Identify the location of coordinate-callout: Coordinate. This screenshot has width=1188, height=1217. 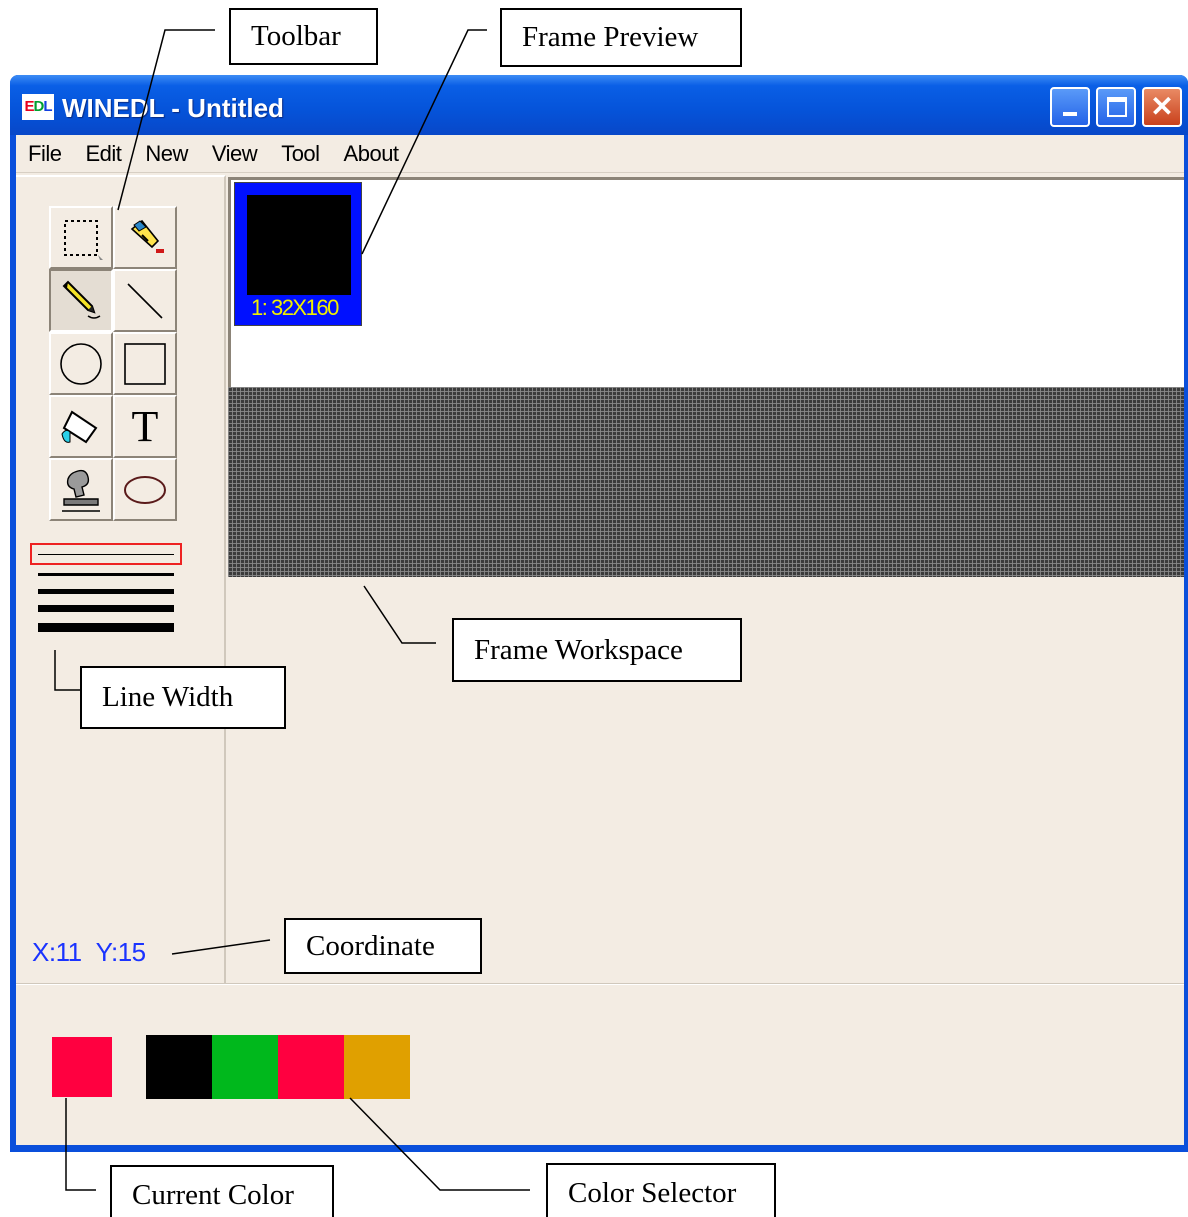
(383, 946).